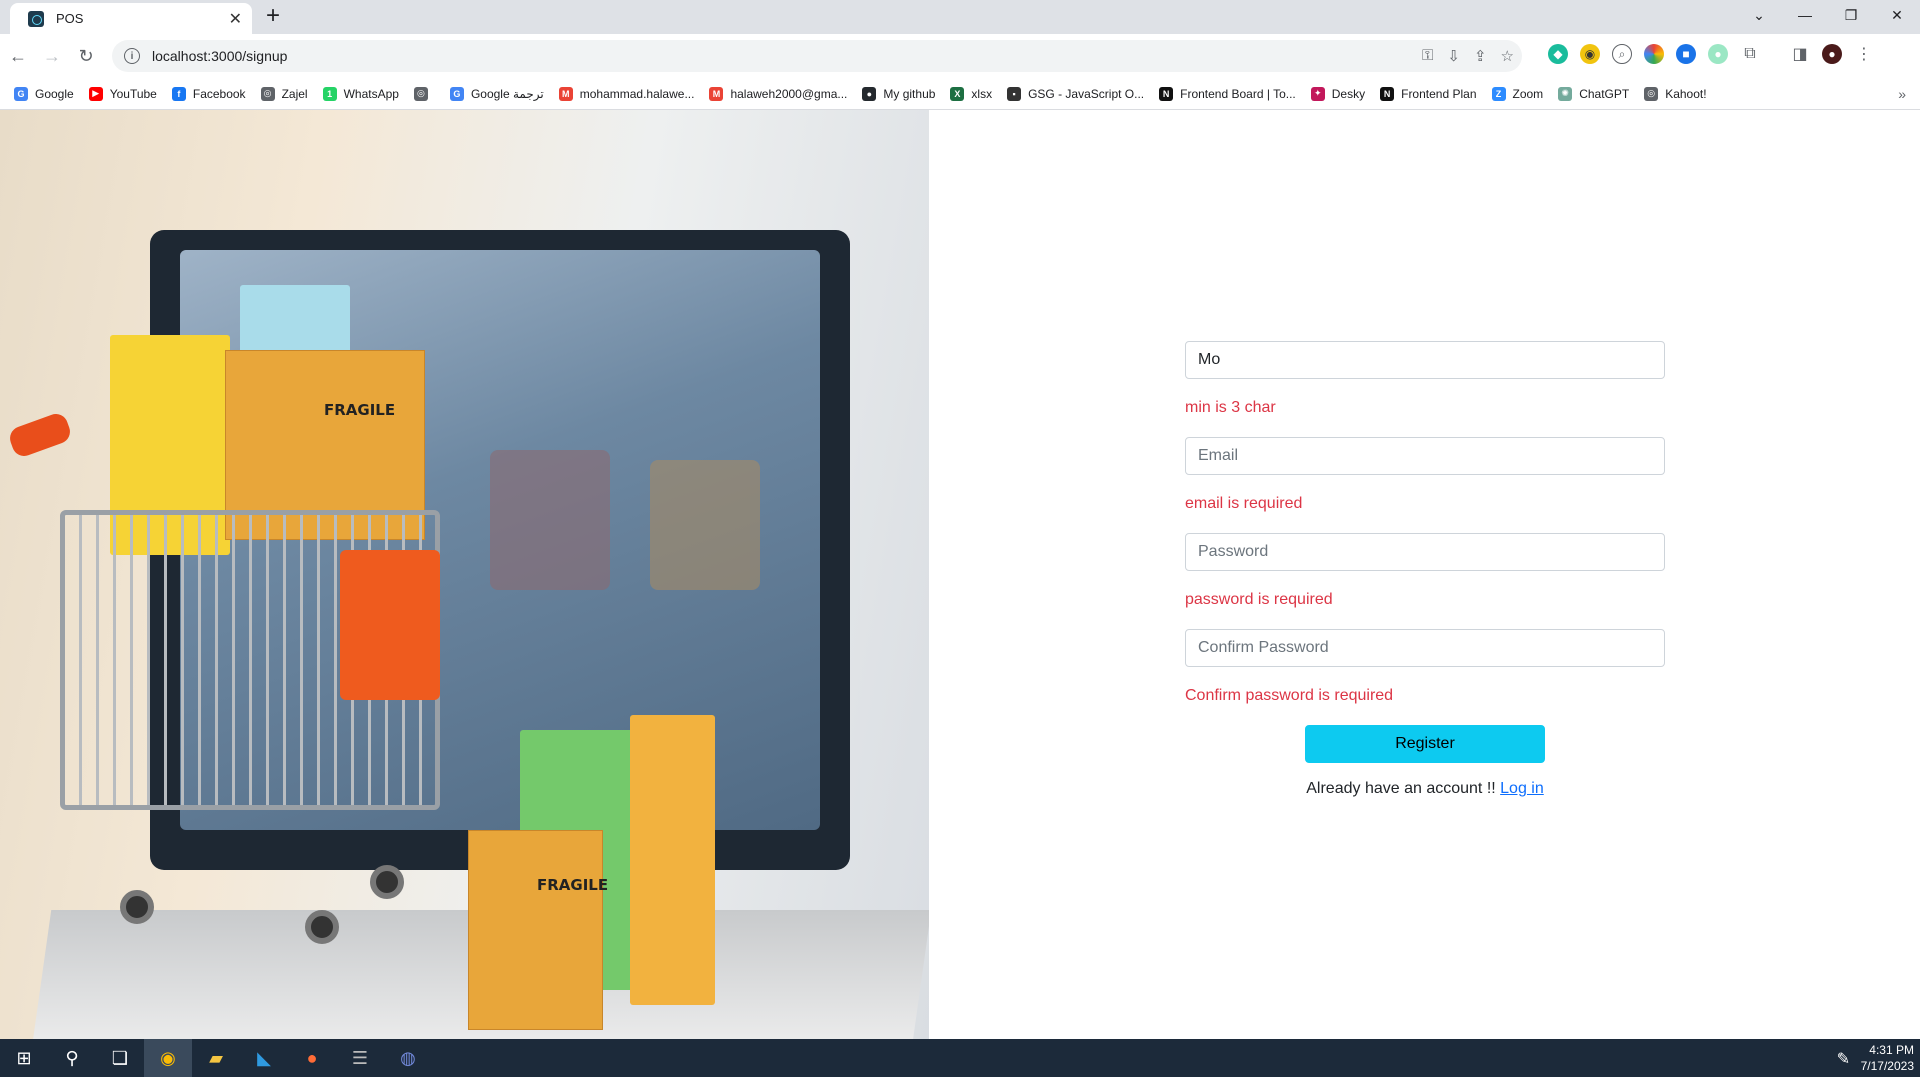 The width and height of the screenshot is (1920, 1077). Describe the element at coordinates (1337, 93) in the screenshot. I see `bookmark-item: ✦ Desky` at that location.